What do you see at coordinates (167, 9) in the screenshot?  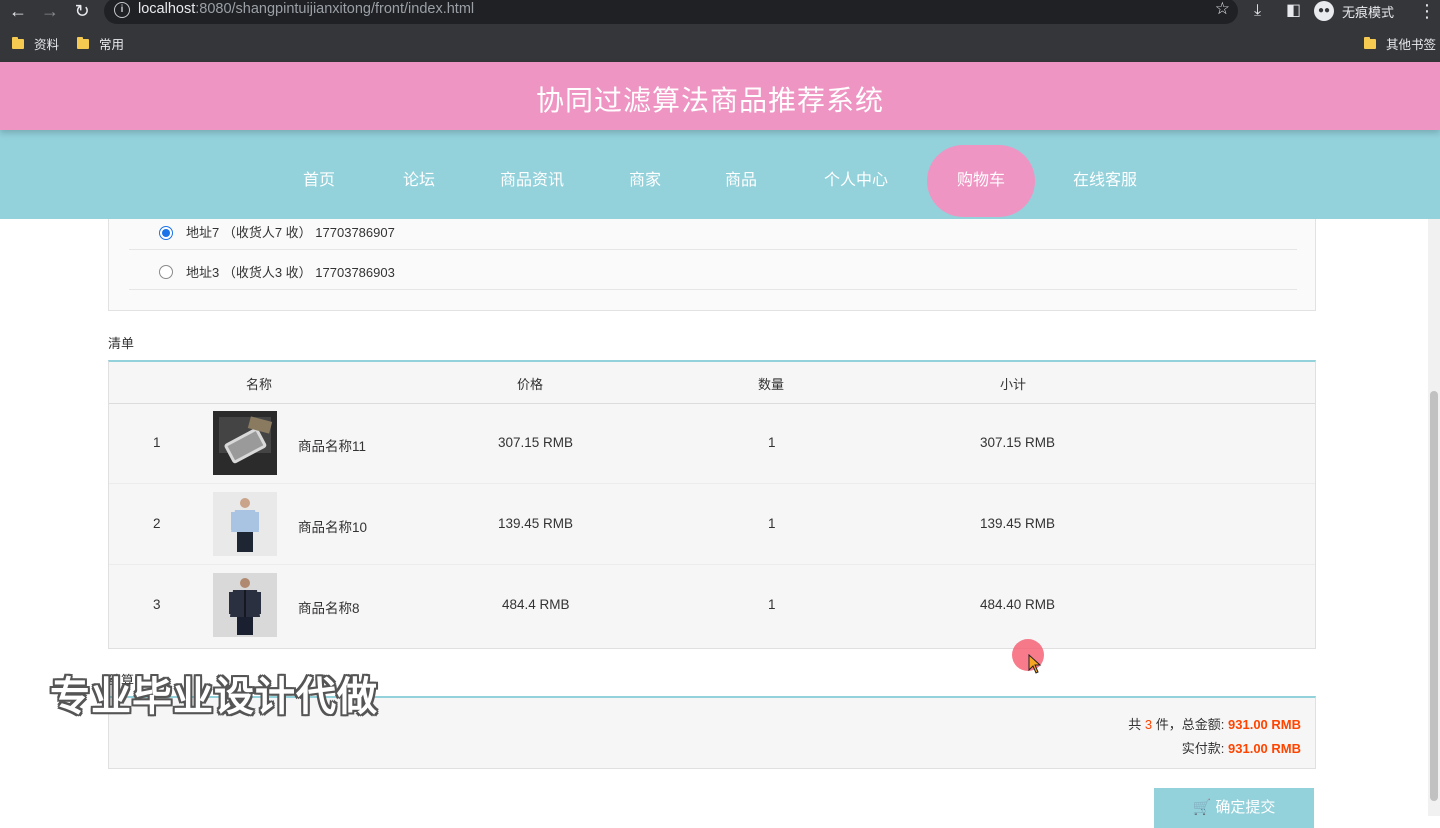 I see `url-host: localhost` at bounding box center [167, 9].